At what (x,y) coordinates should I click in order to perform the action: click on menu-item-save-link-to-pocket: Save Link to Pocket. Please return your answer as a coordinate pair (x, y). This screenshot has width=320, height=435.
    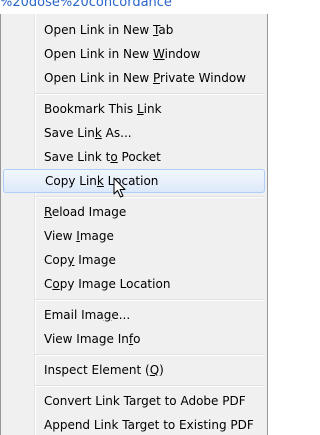
    Looking at the image, I should click on (134, 157).